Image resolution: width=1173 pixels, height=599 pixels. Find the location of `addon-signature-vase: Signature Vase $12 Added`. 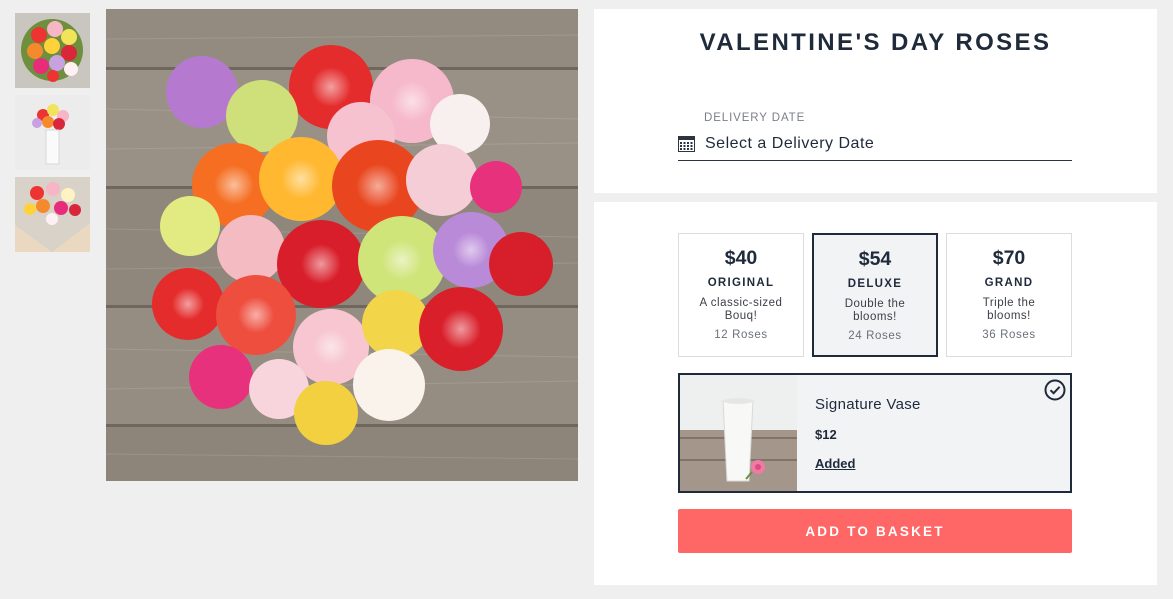

addon-signature-vase: Signature Vase $12 Added is located at coordinates (875, 433).